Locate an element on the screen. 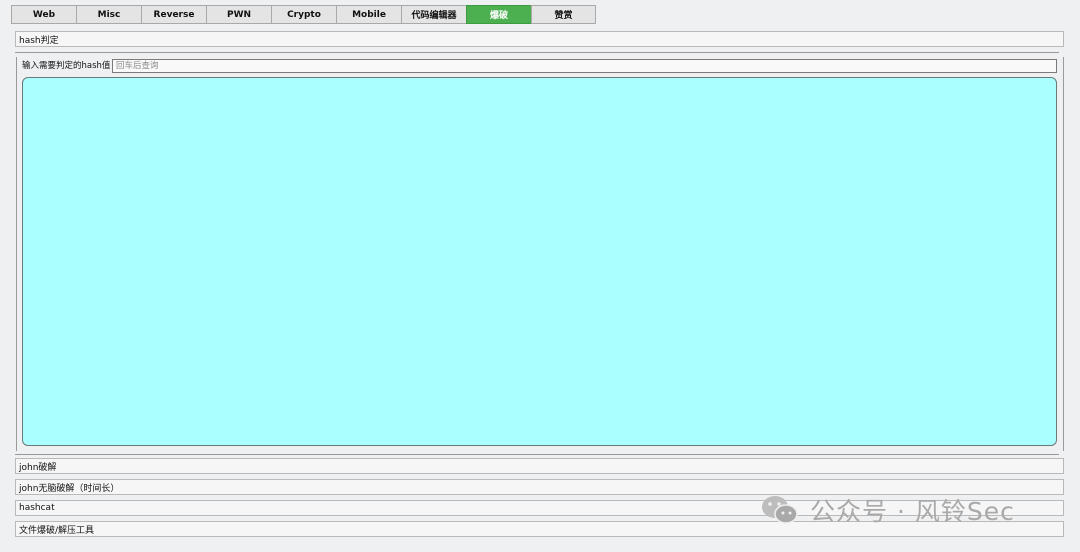  section-header-john-brute: john无脑破解（时间长） is located at coordinates (539, 487).